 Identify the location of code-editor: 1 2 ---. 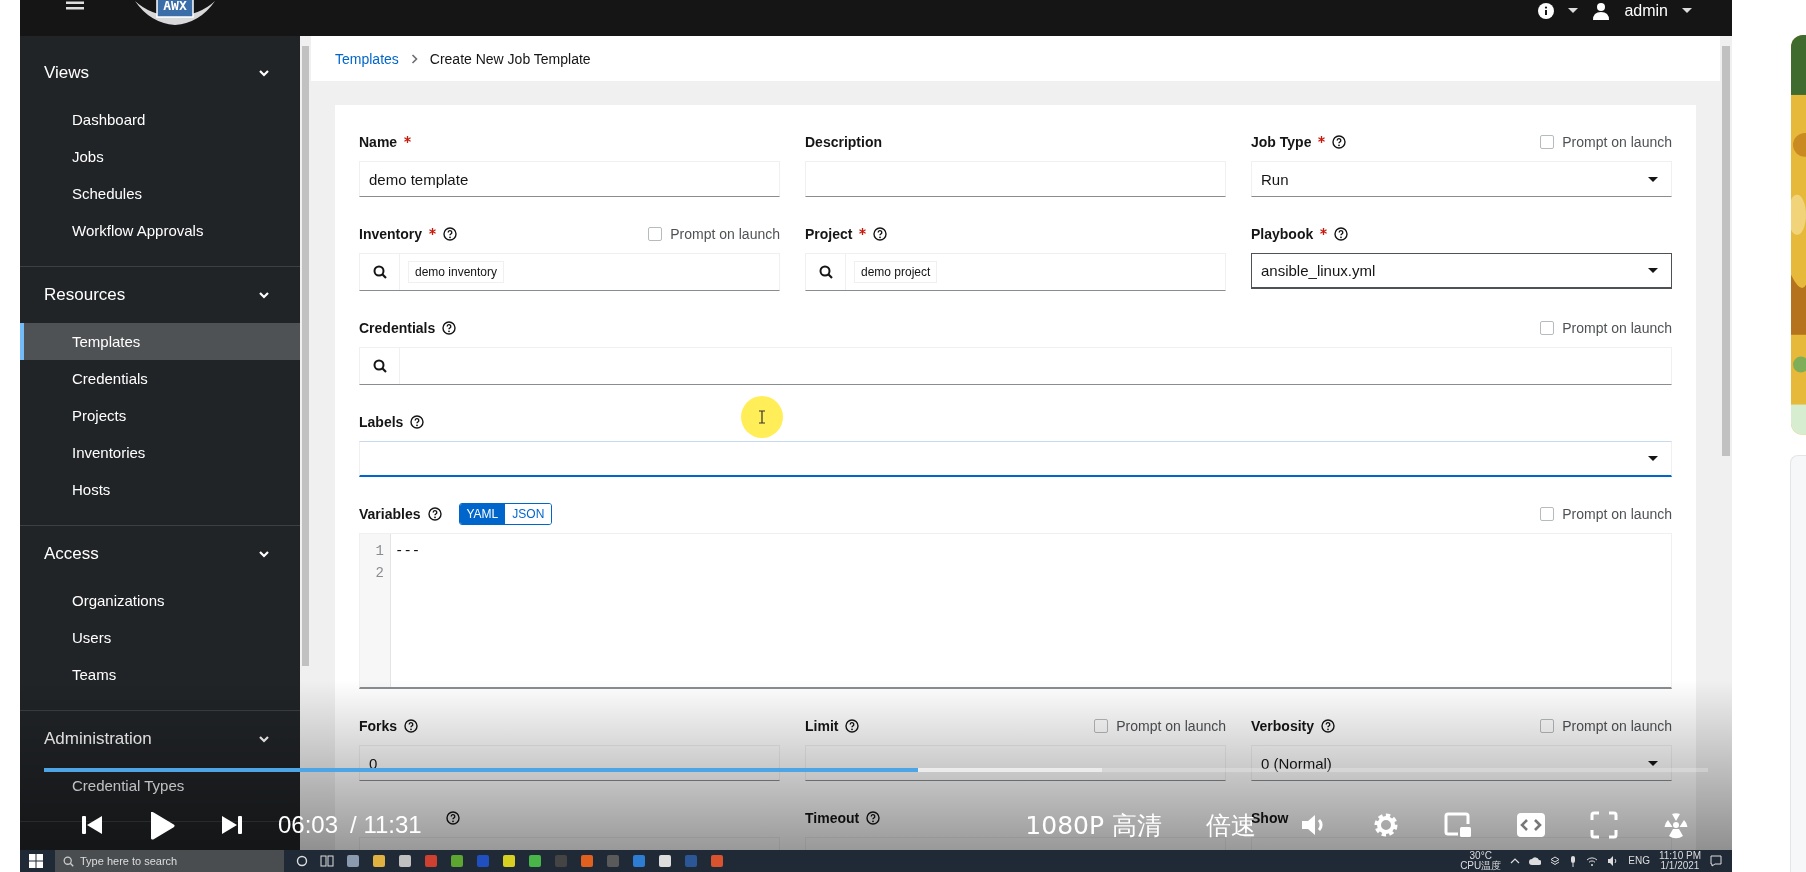
(1015, 611).